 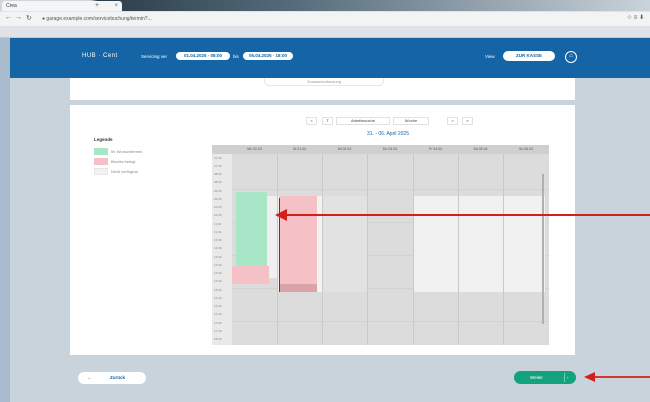 I want to click on time-label: 13:00, so click(x=218, y=257).